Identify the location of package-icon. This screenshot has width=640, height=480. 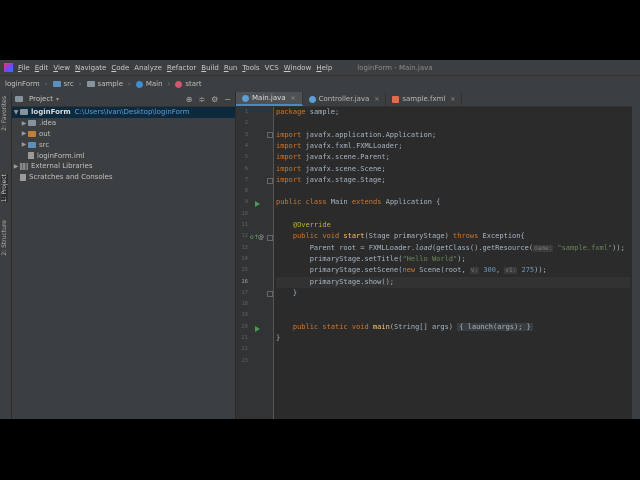
(90, 84).